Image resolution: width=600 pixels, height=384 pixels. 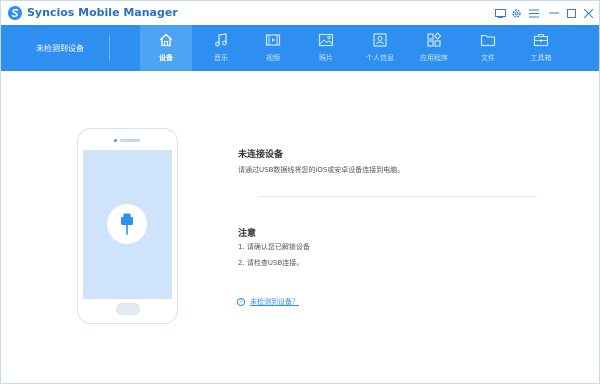 What do you see at coordinates (326, 48) in the screenshot?
I see `tab-photo: 照片` at bounding box center [326, 48].